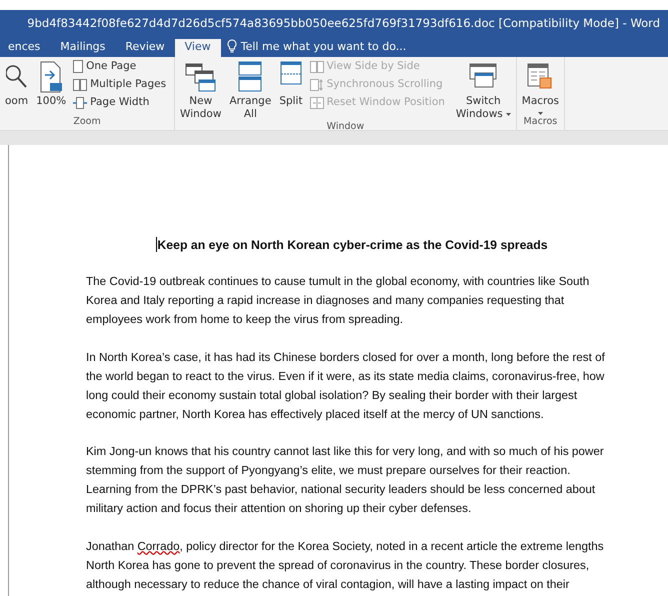 This screenshot has height=596, width=668. Describe the element at coordinates (483, 90) in the screenshot. I see `ribbon-button: Switch Windows` at that location.